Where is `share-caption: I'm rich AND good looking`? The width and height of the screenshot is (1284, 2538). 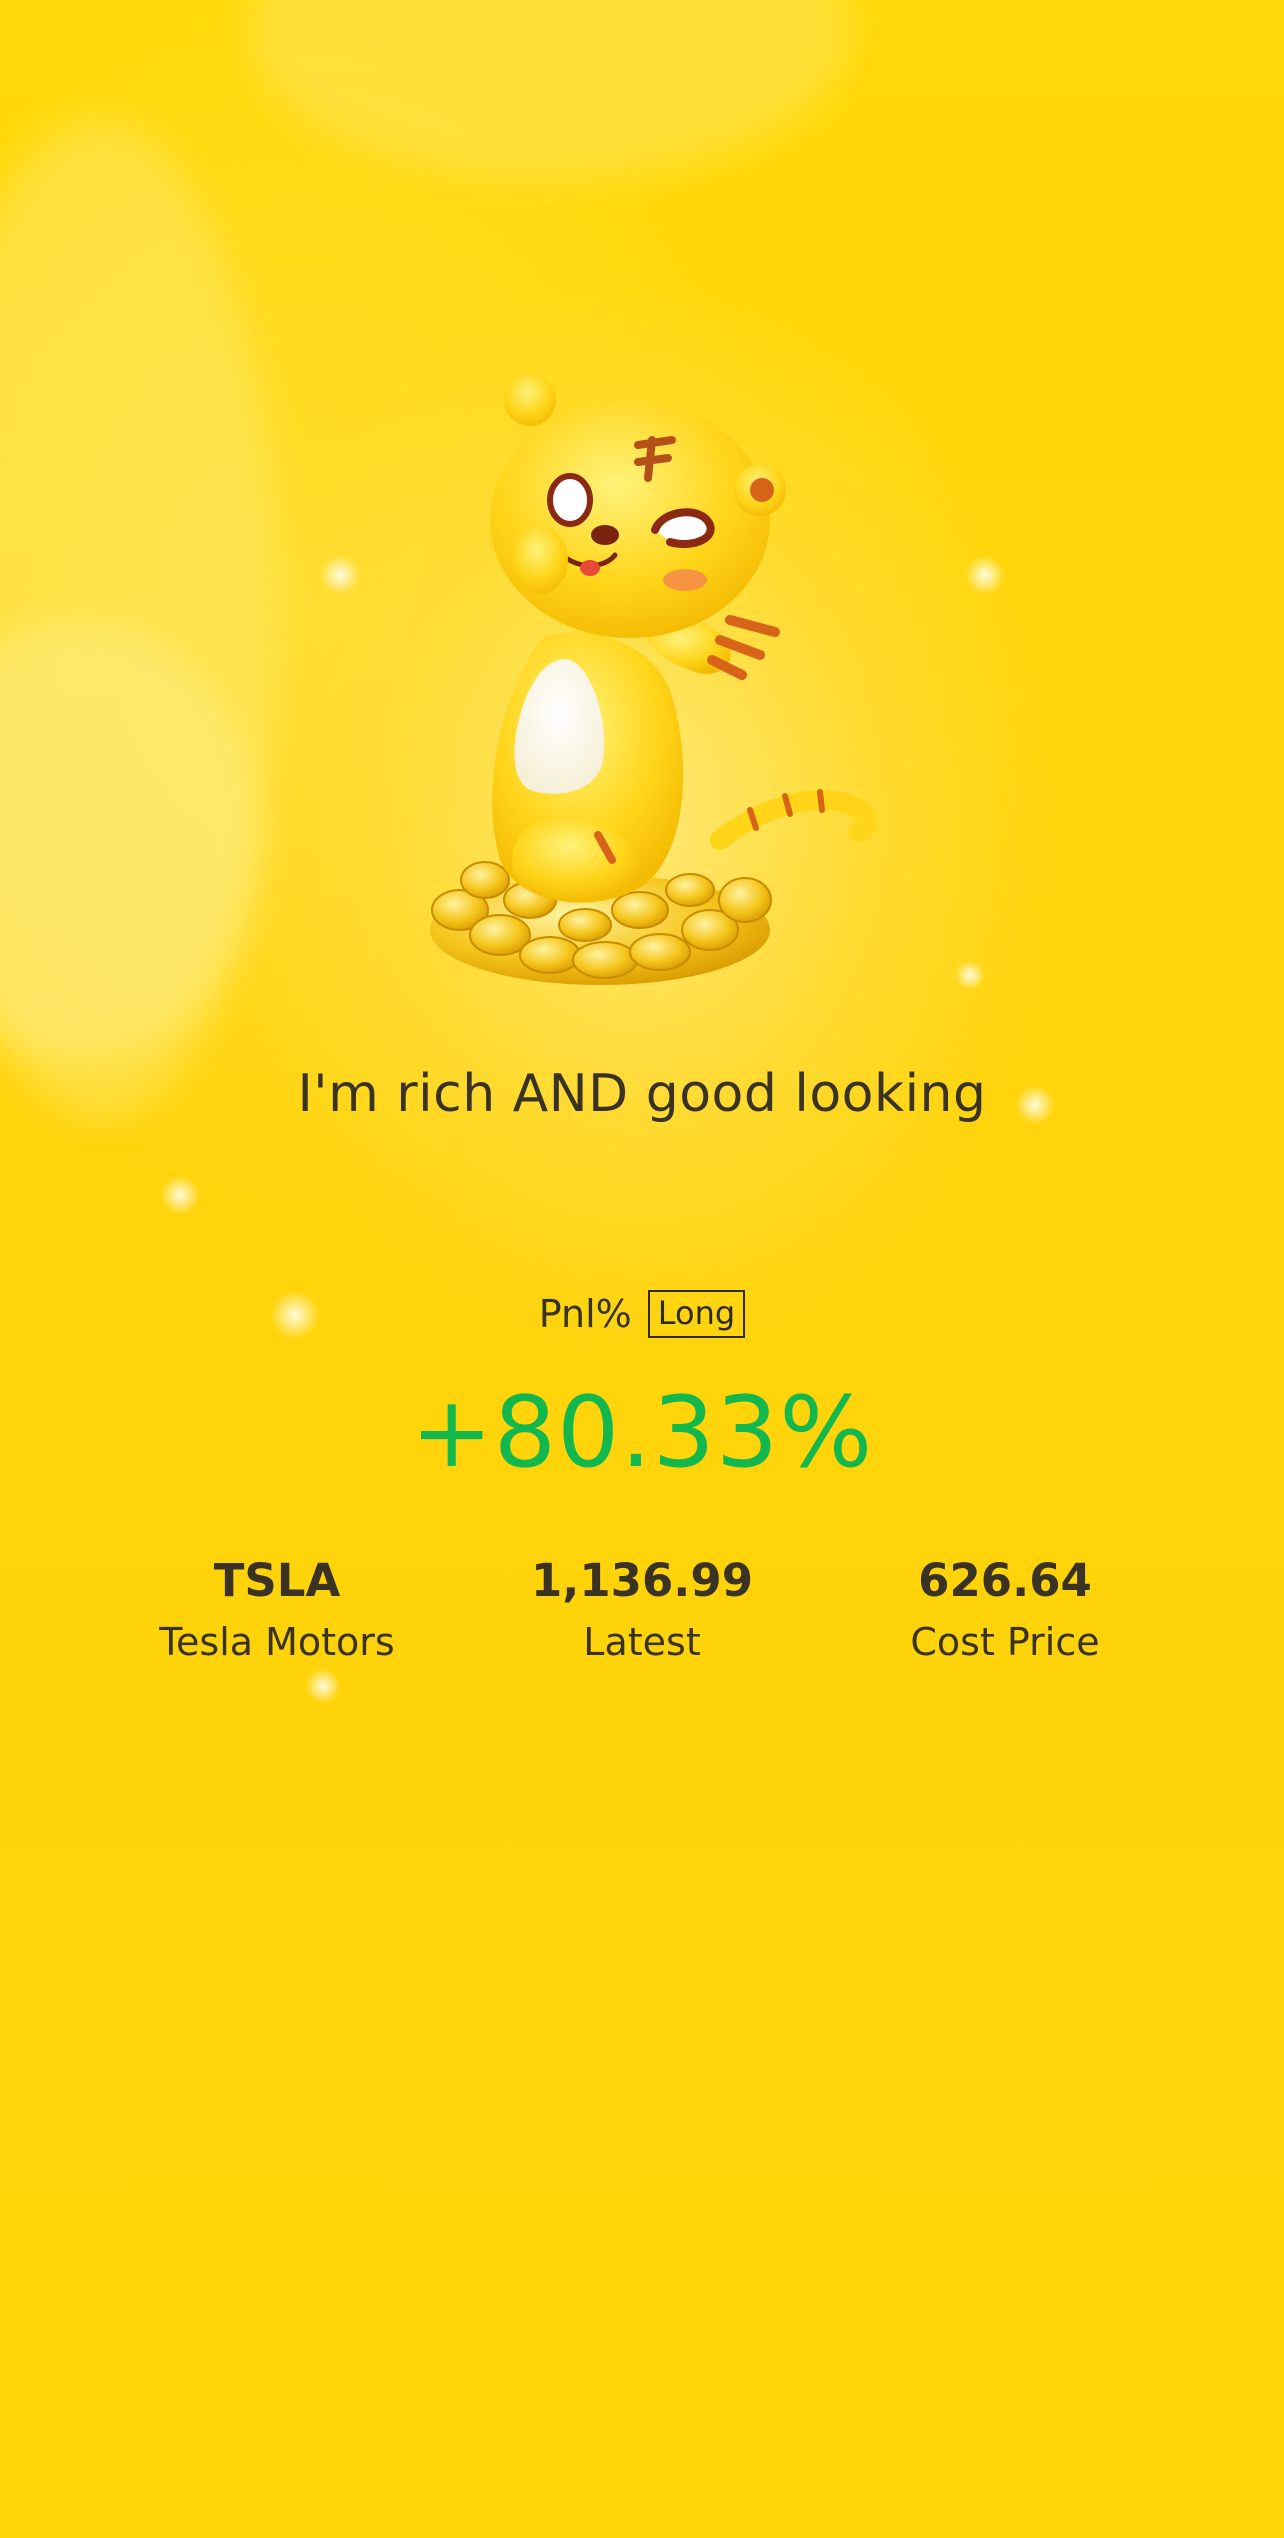 share-caption: I'm rich AND good looking is located at coordinates (642, 1094).